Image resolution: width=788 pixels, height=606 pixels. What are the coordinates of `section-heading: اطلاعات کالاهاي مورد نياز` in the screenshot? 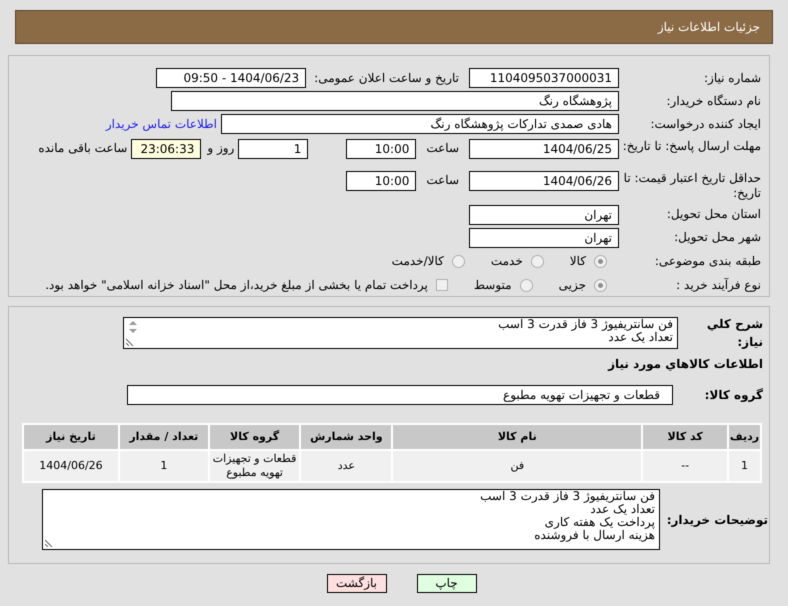 It's located at (685, 364).